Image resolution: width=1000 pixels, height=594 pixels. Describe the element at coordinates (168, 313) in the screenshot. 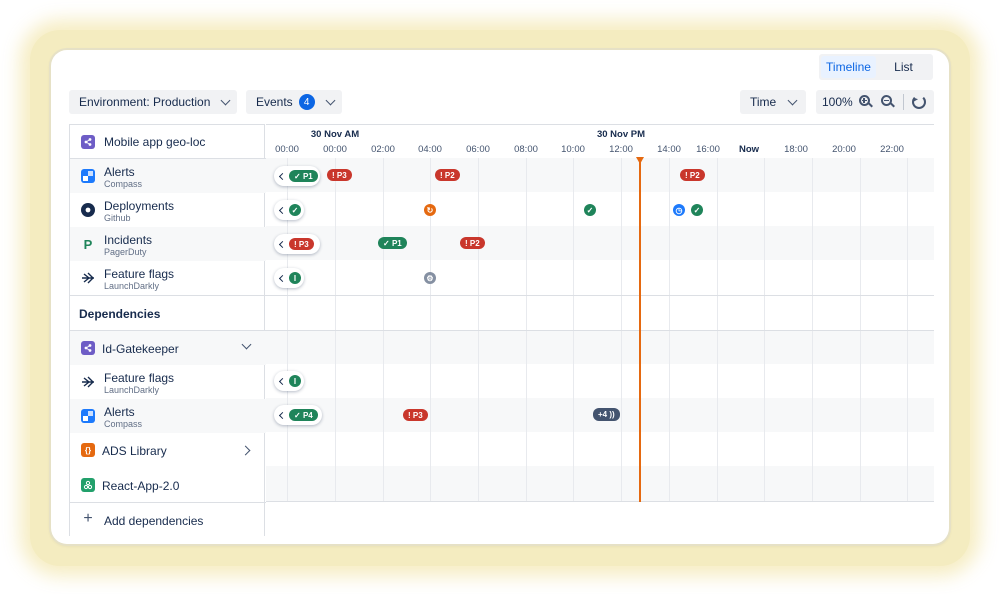

I see `dependencies-header: Dependencies` at that location.